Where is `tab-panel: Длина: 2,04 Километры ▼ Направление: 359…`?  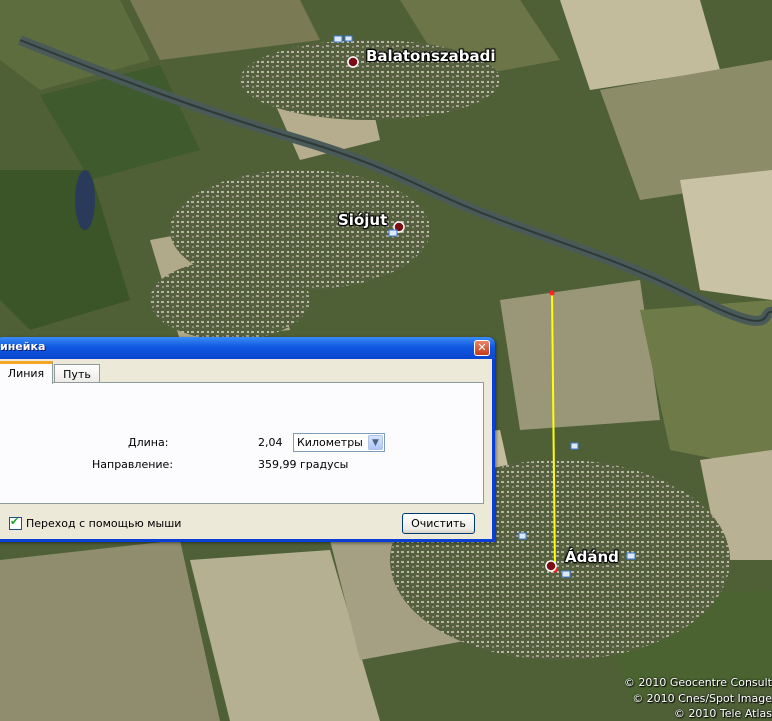 tab-panel: Длина: 2,04 Километры ▼ Направление: 359… is located at coordinates (242, 443).